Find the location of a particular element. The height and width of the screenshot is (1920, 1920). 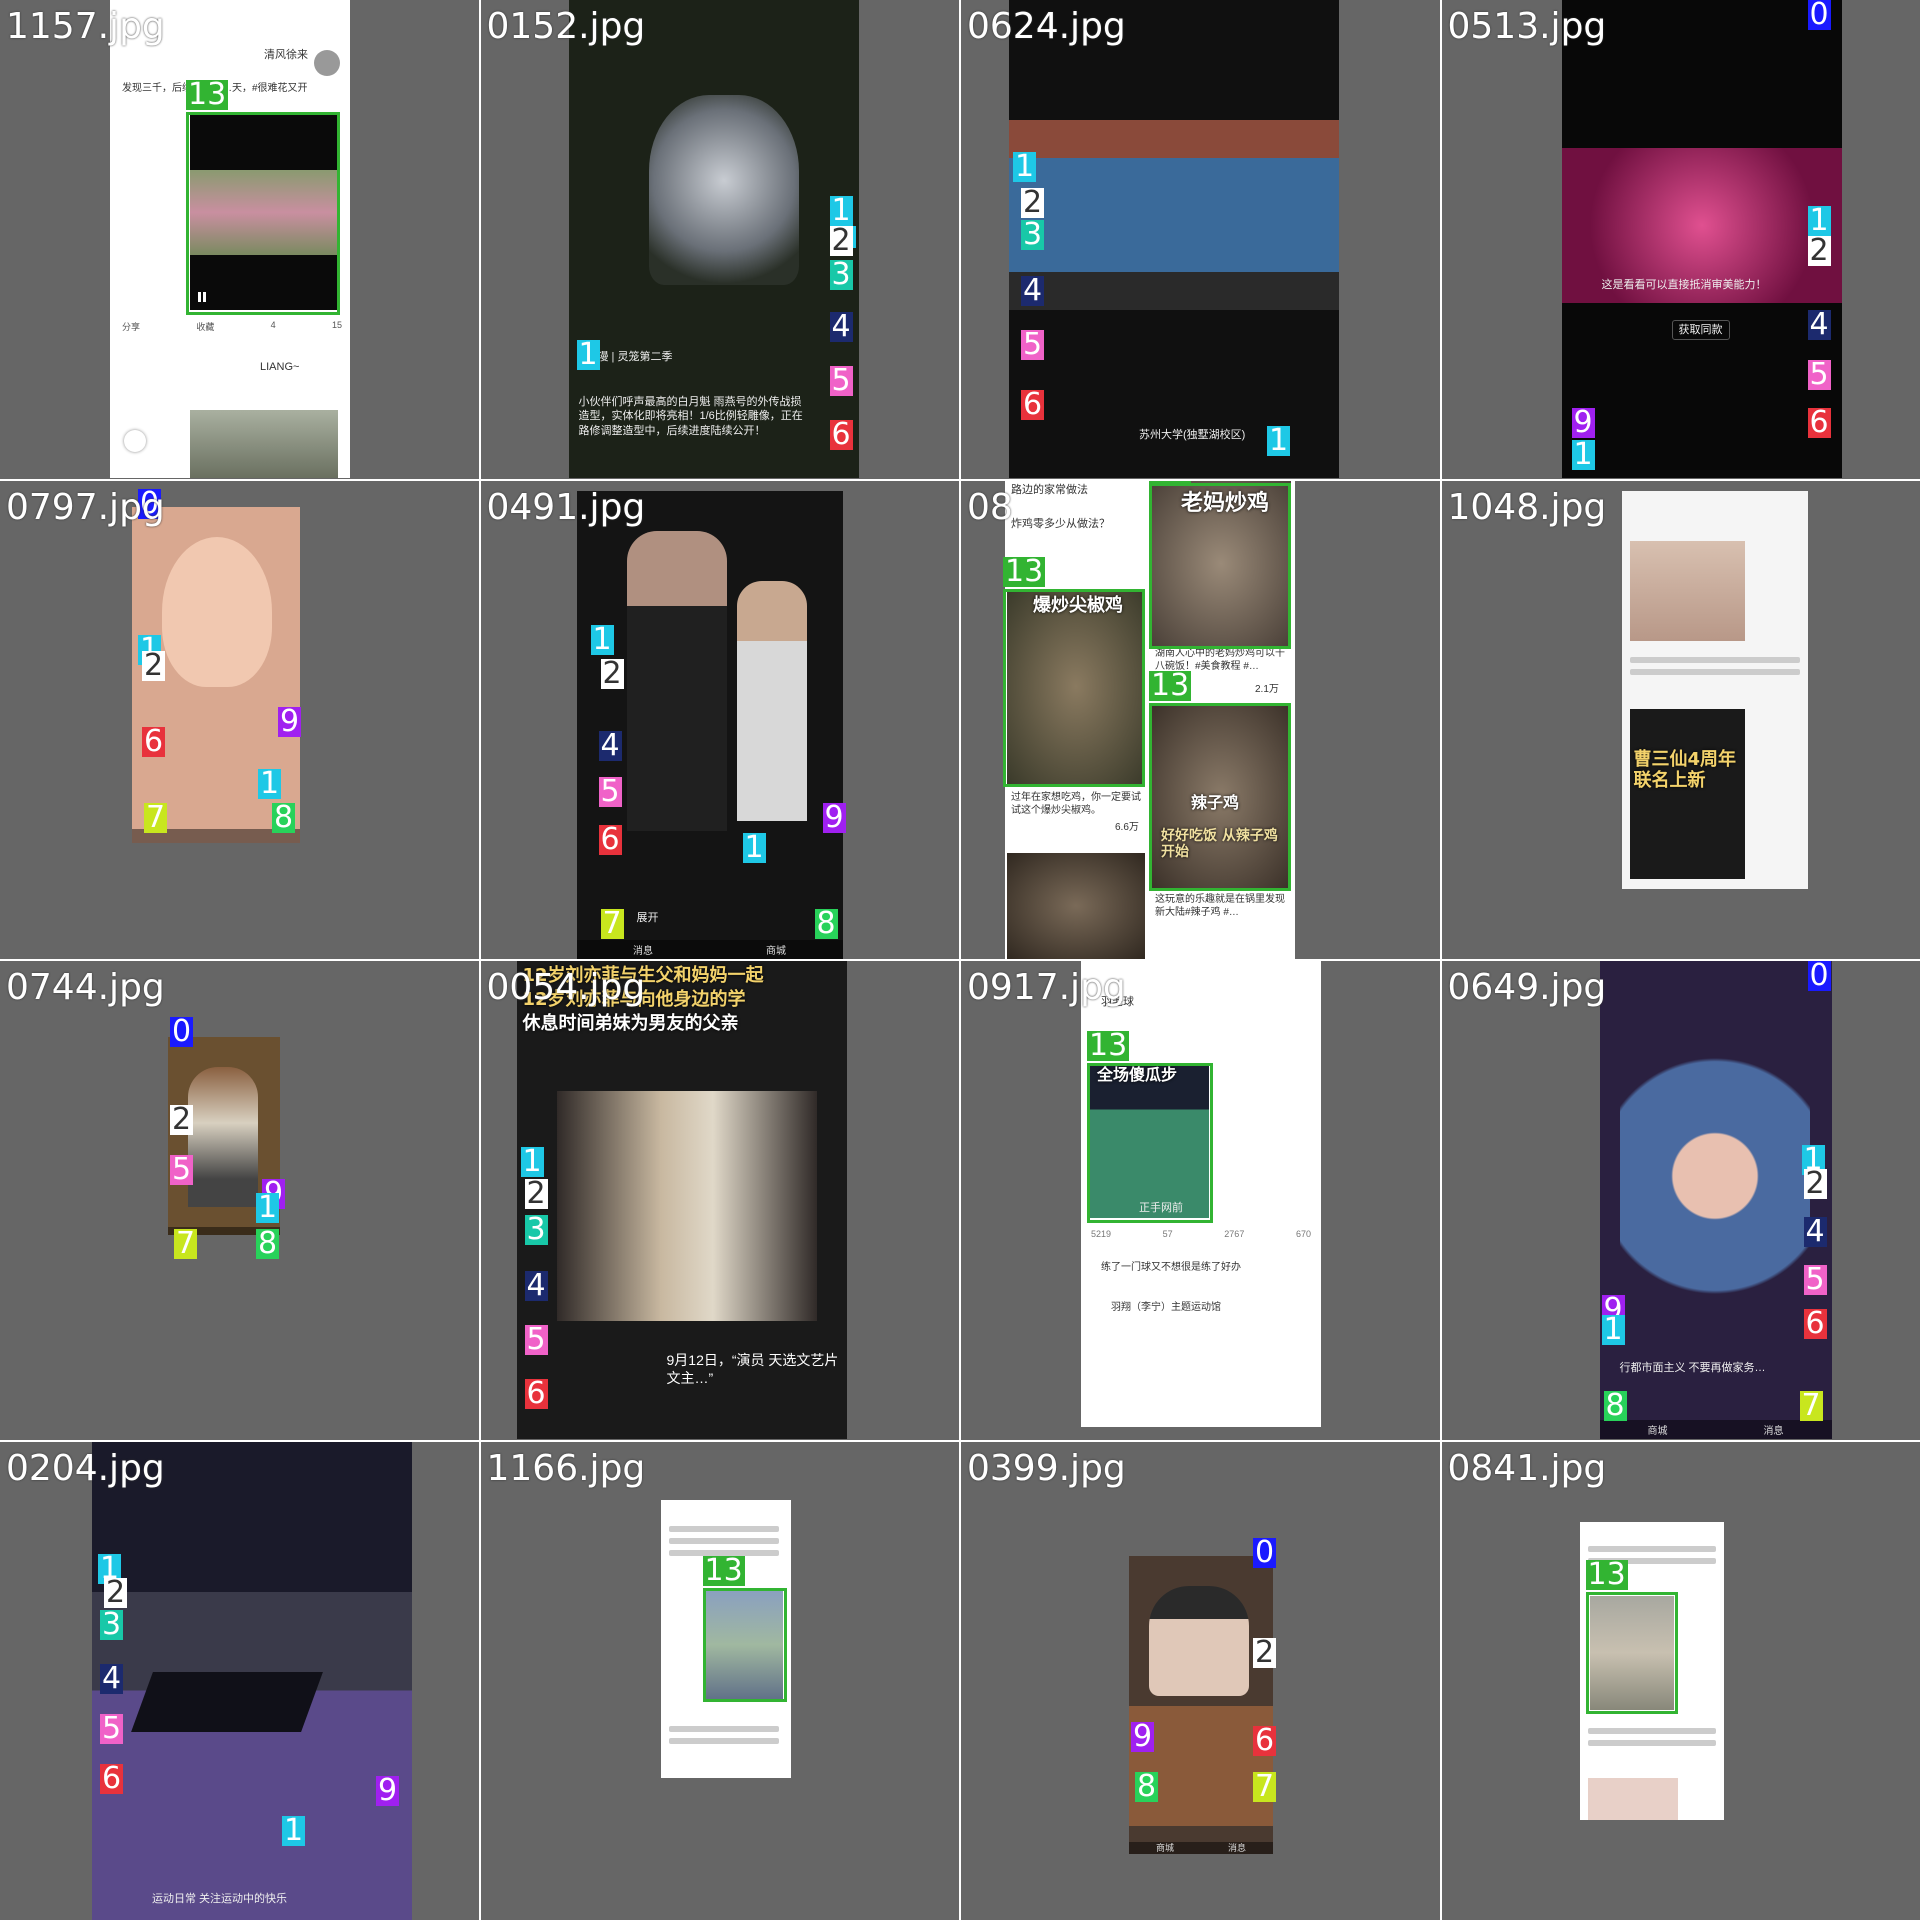

search-suggestion-1: 路边的家常做法 is located at coordinates (1049, 490).